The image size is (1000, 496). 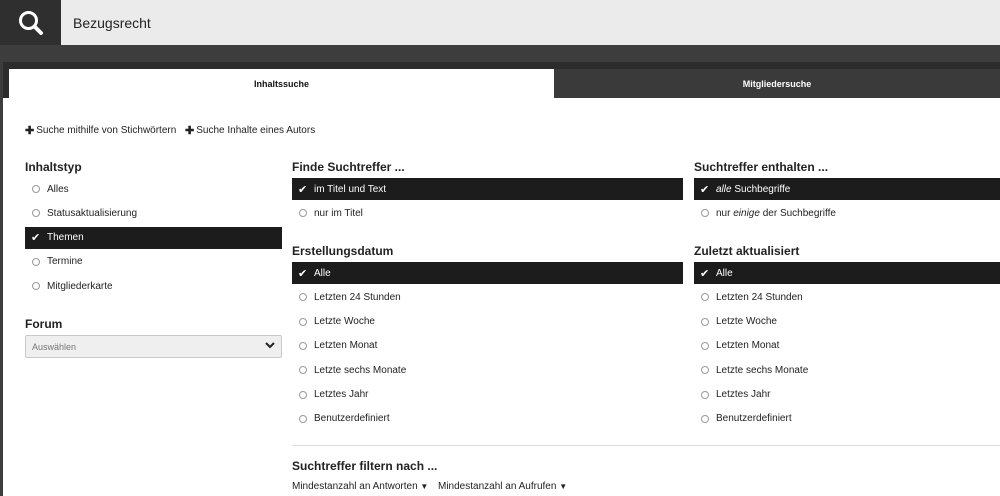 I want to click on tab-member-search: Mitgliedersuche, so click(x=777, y=83).